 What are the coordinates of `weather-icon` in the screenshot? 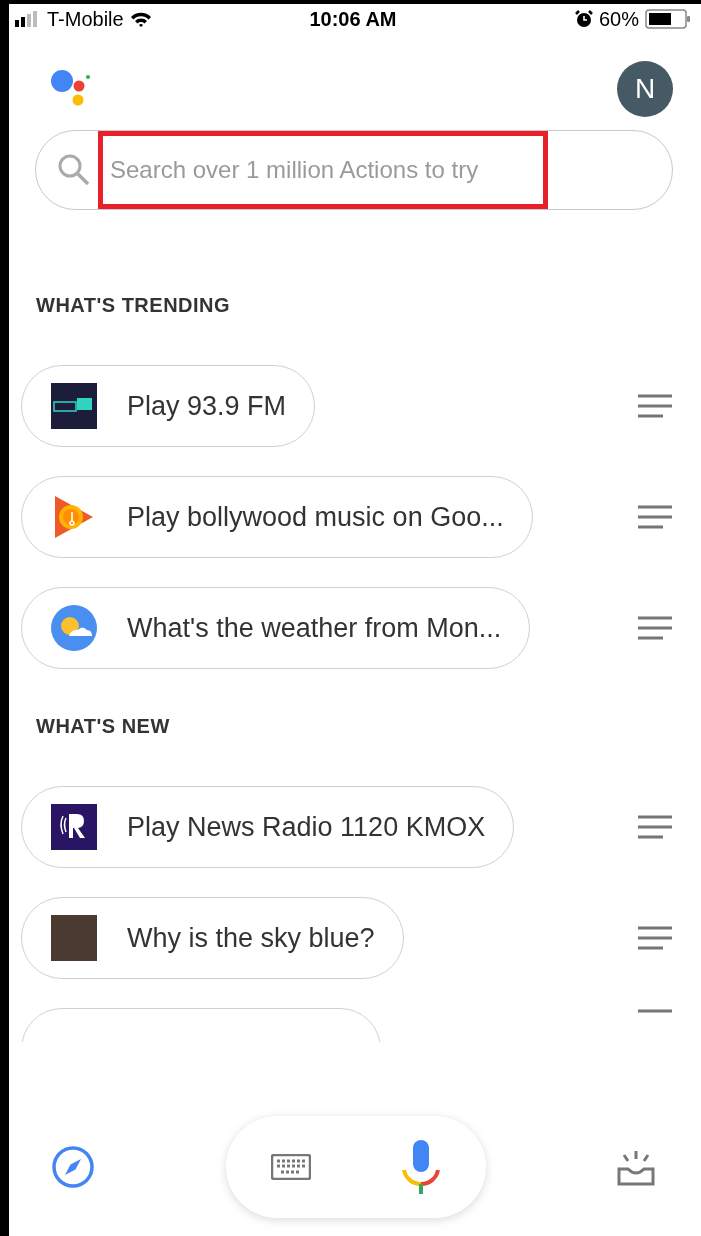 It's located at (74, 628).